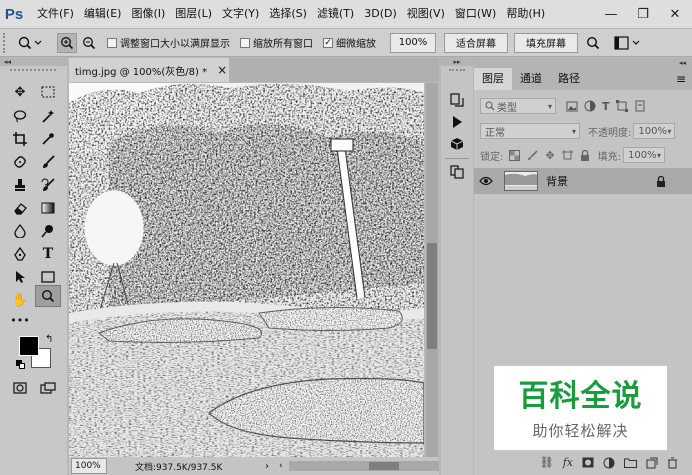 The image size is (692, 475). What do you see at coordinates (532, 155) in the screenshot?
I see `lock-image-pixels-icon` at bounding box center [532, 155].